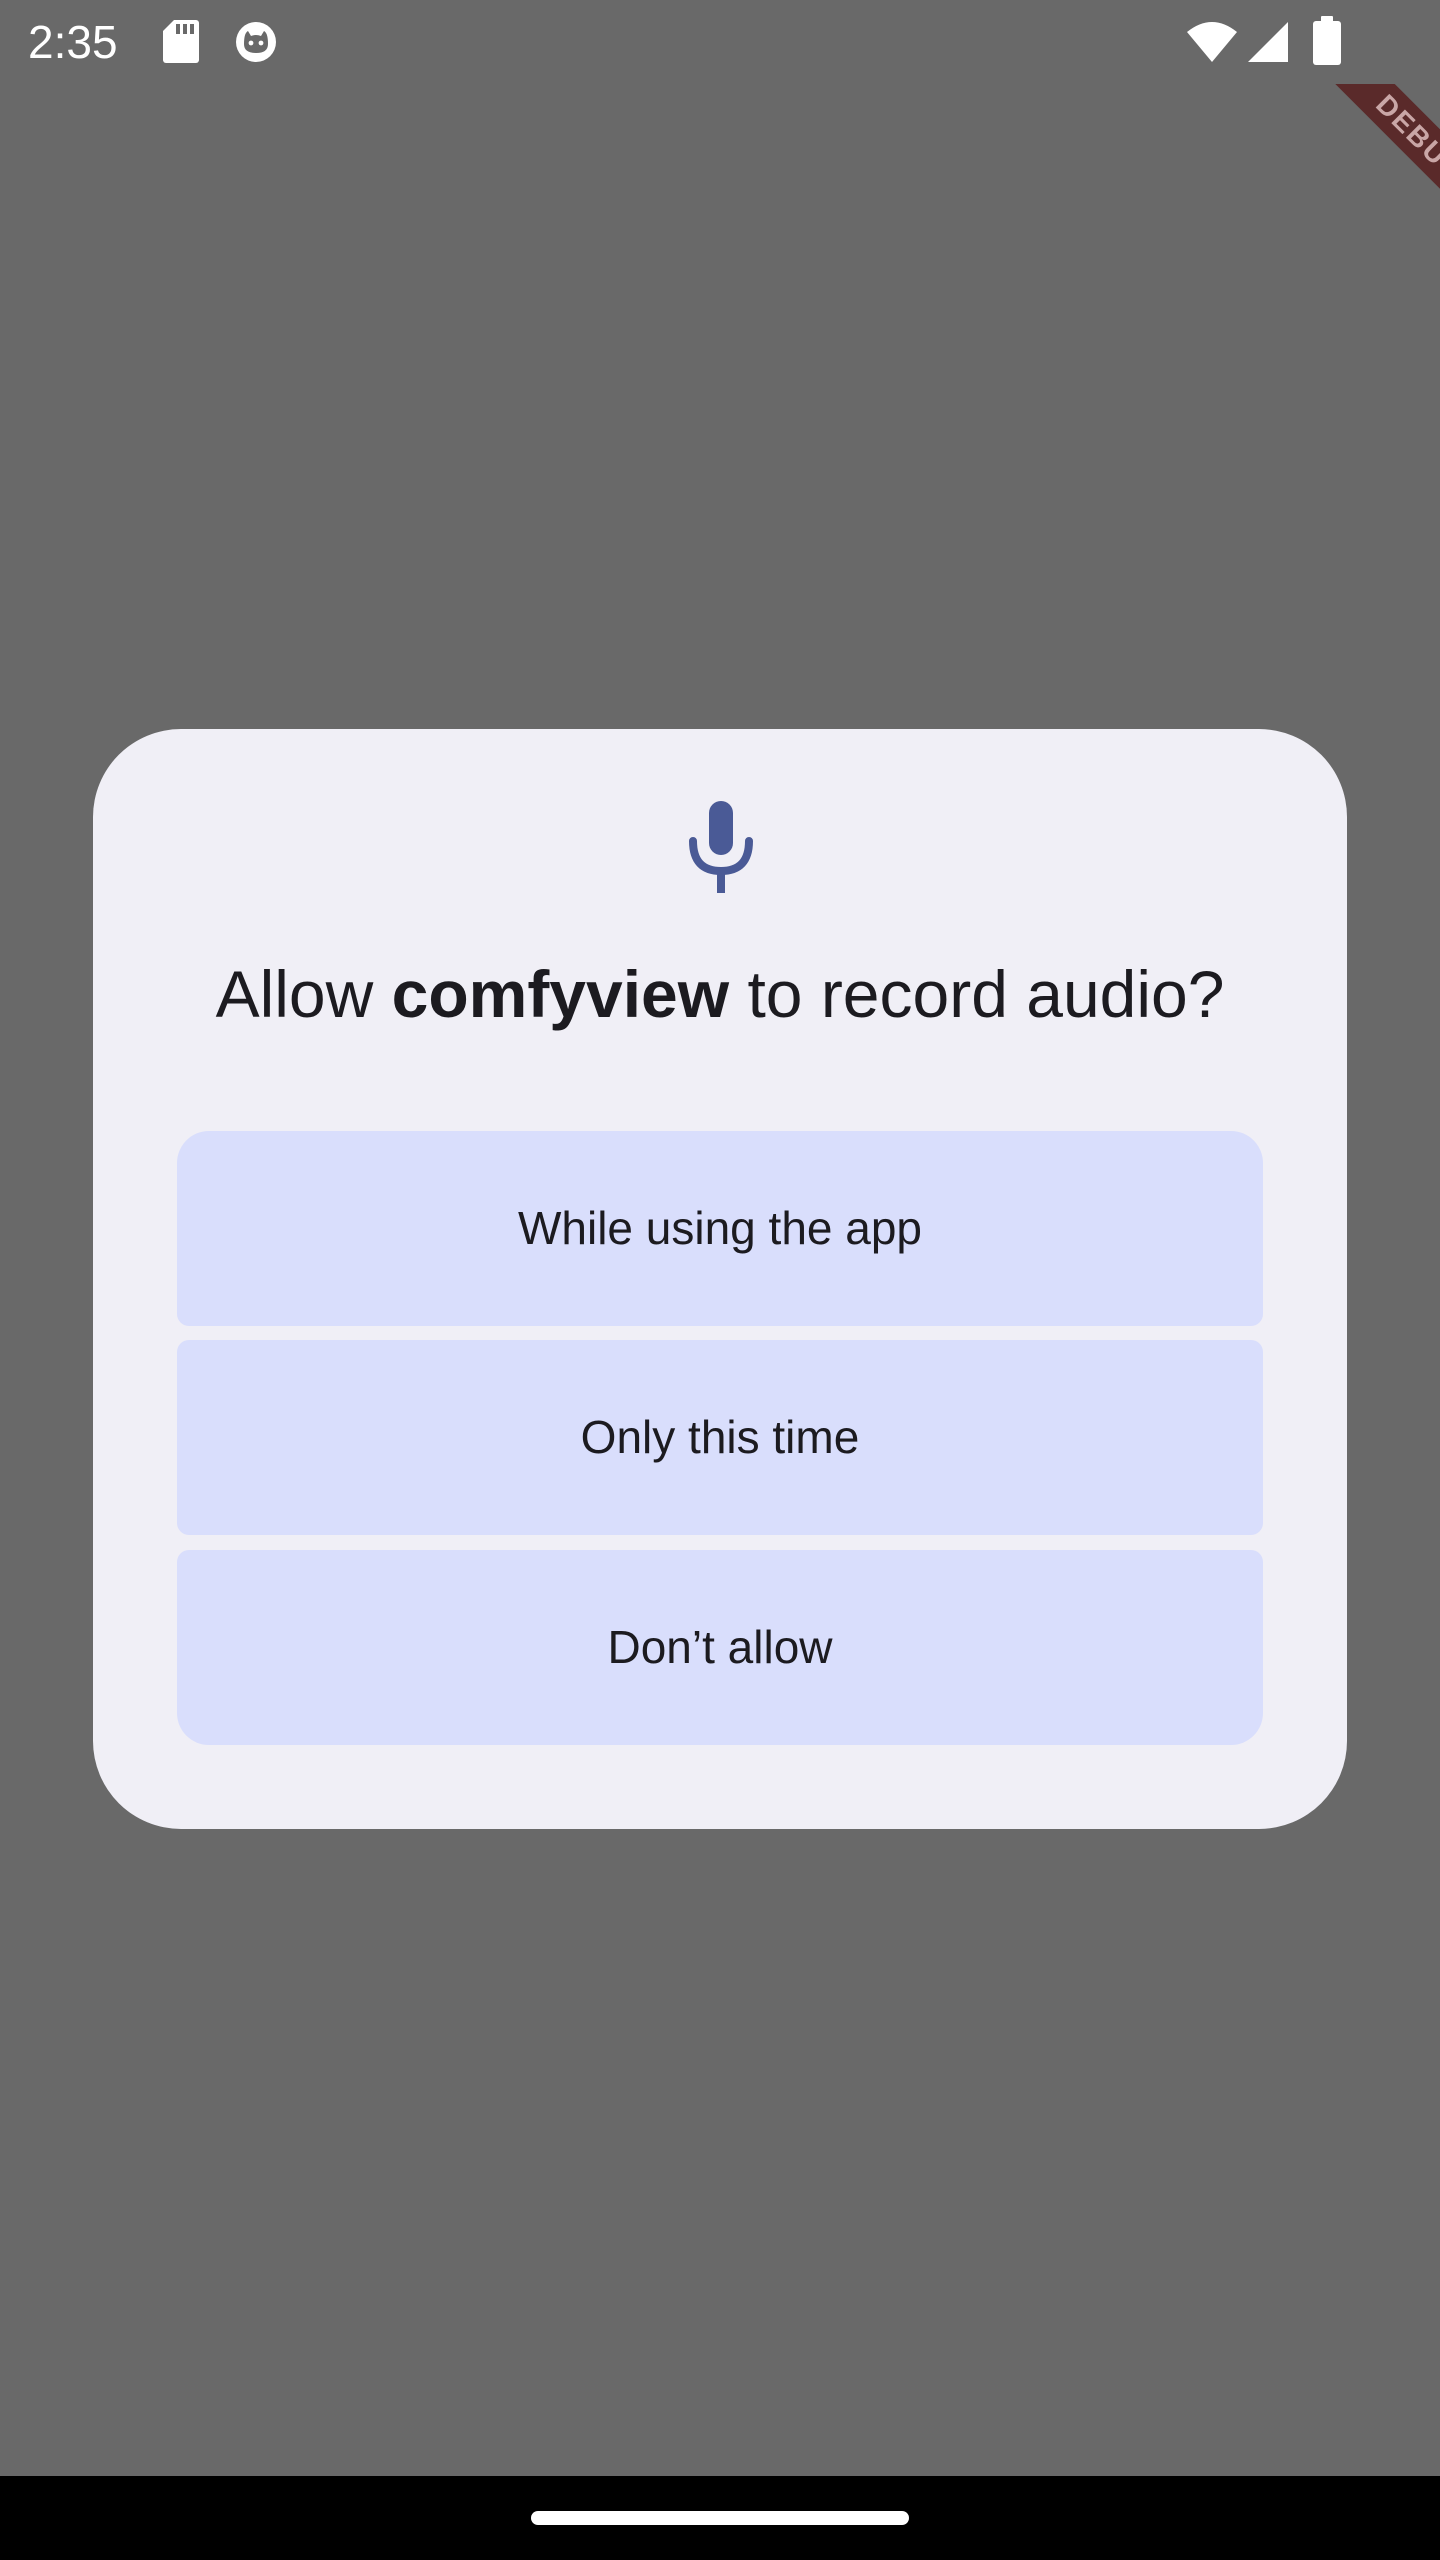 The width and height of the screenshot is (1440, 2560). Describe the element at coordinates (1268, 42) in the screenshot. I see `cell-signal-icon` at that location.